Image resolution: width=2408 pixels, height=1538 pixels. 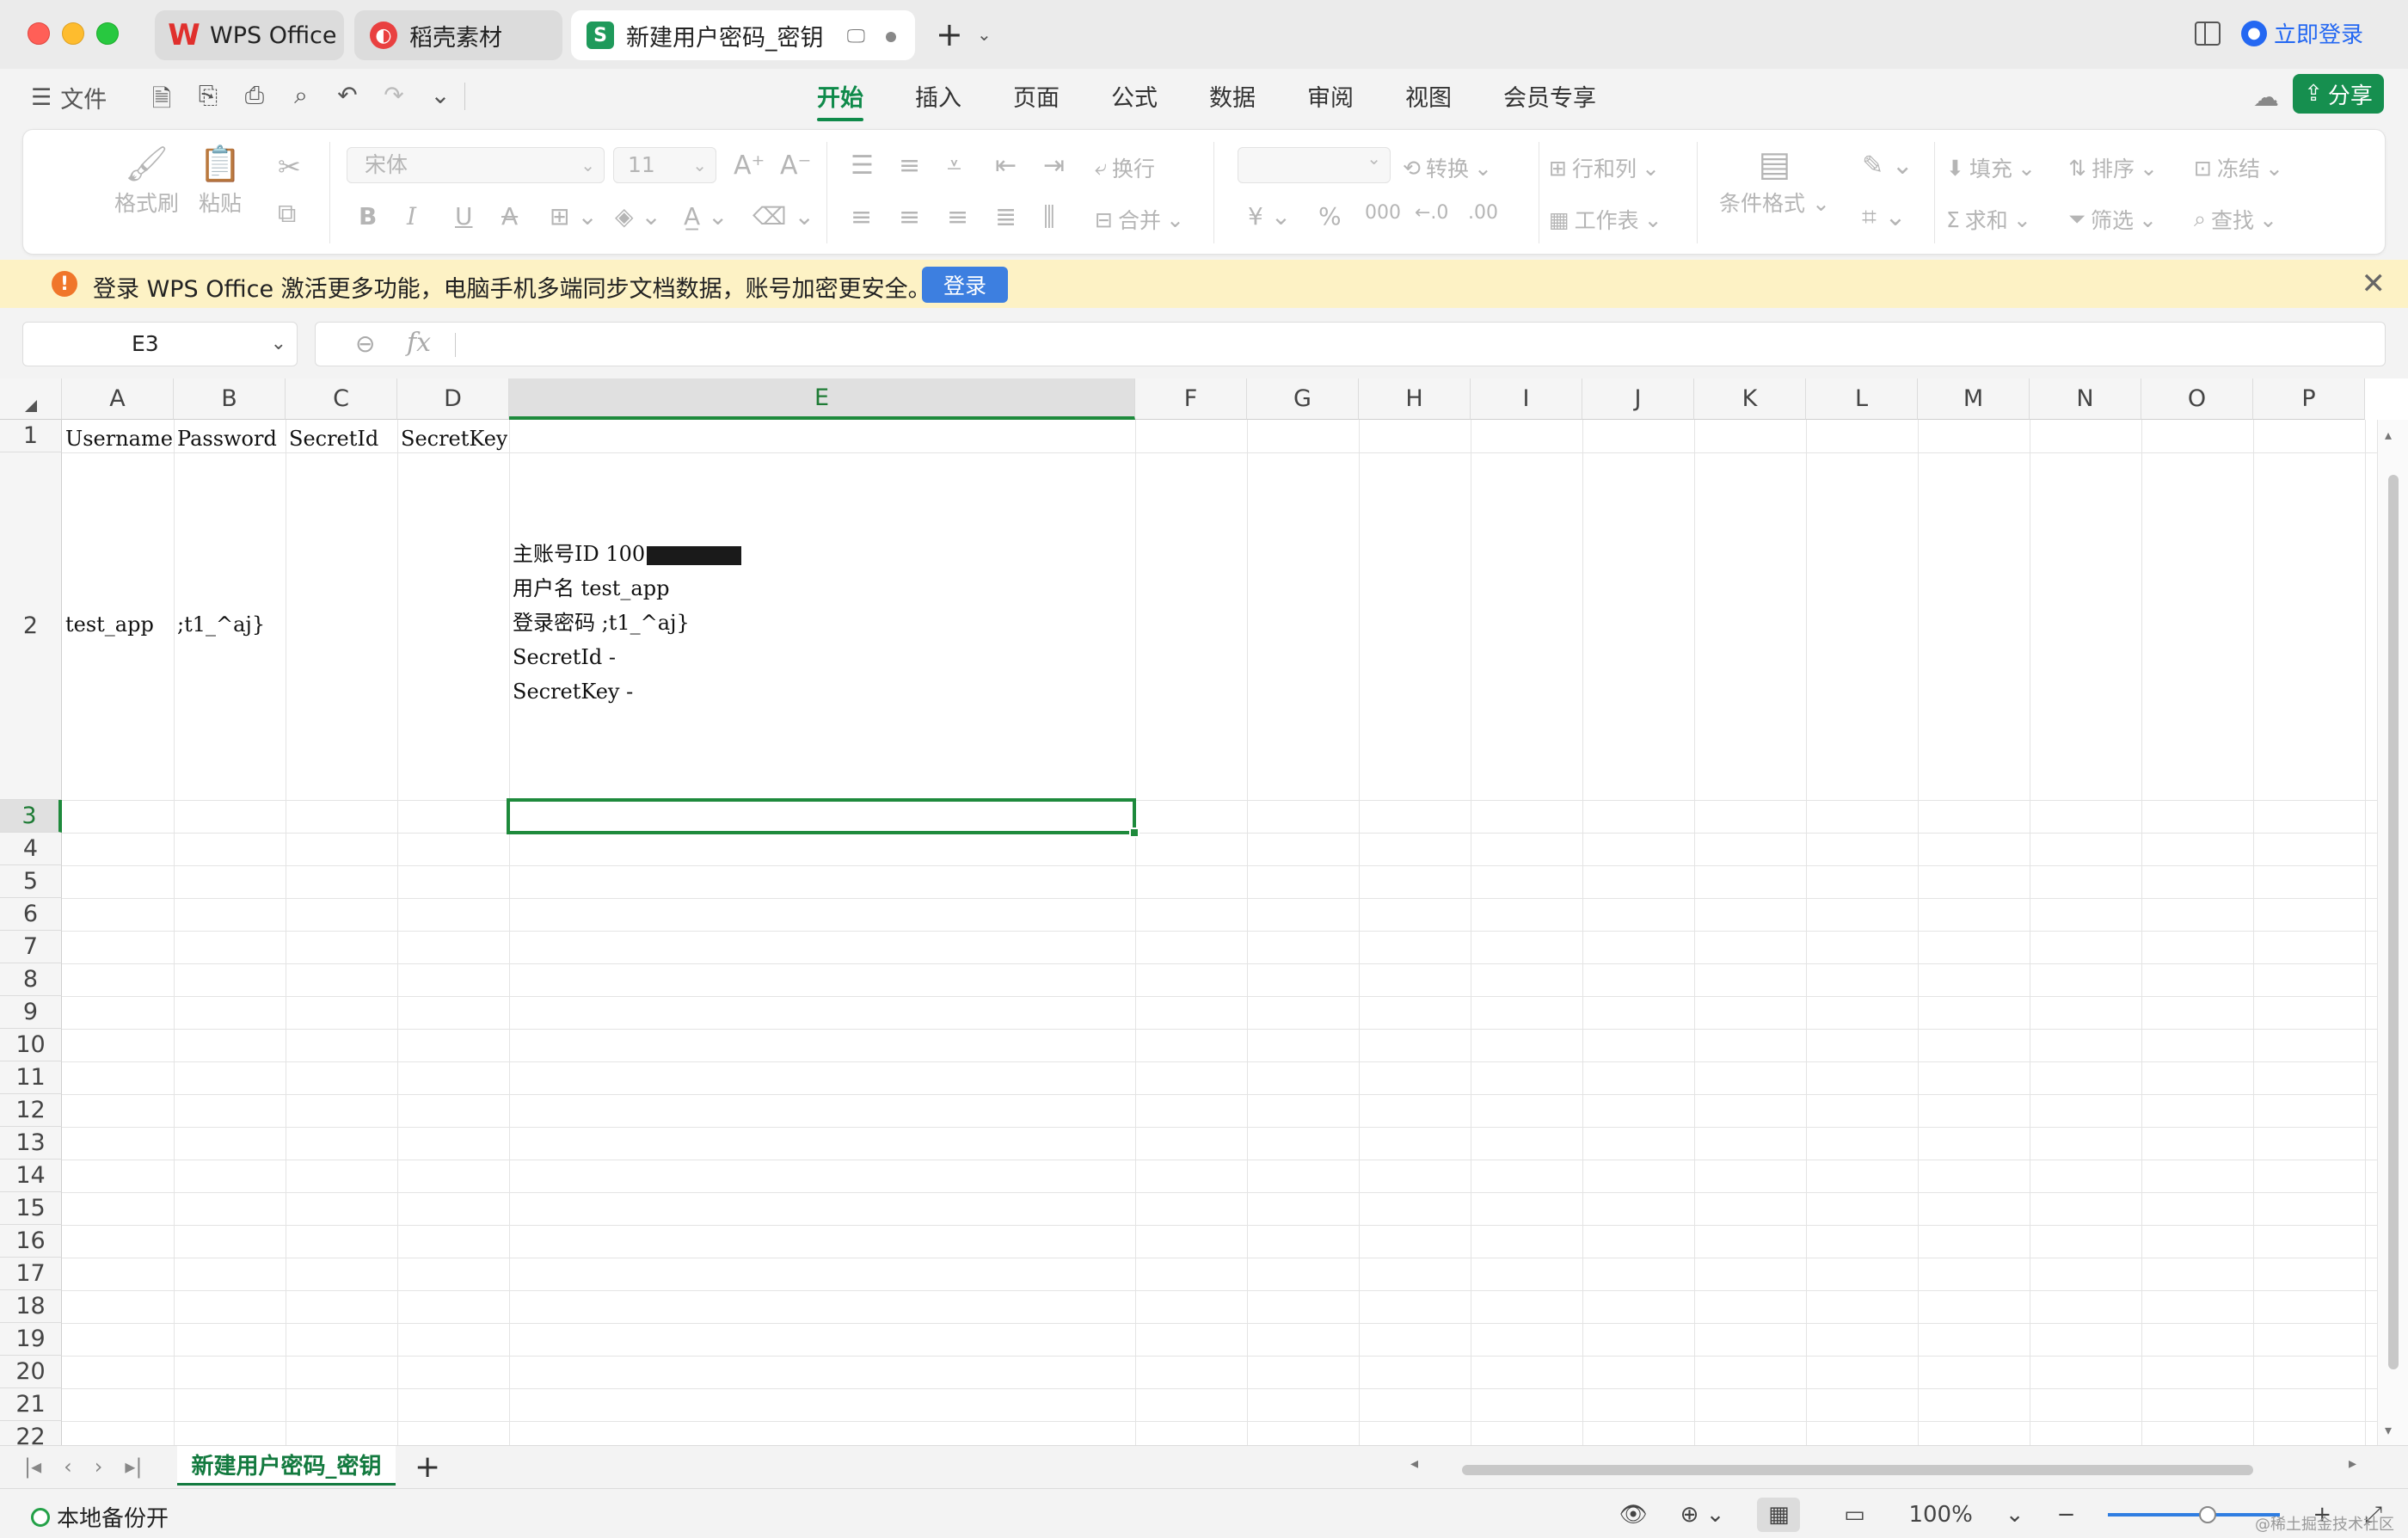 What do you see at coordinates (1549, 99) in the screenshot?
I see `tab-member: 会员专享` at bounding box center [1549, 99].